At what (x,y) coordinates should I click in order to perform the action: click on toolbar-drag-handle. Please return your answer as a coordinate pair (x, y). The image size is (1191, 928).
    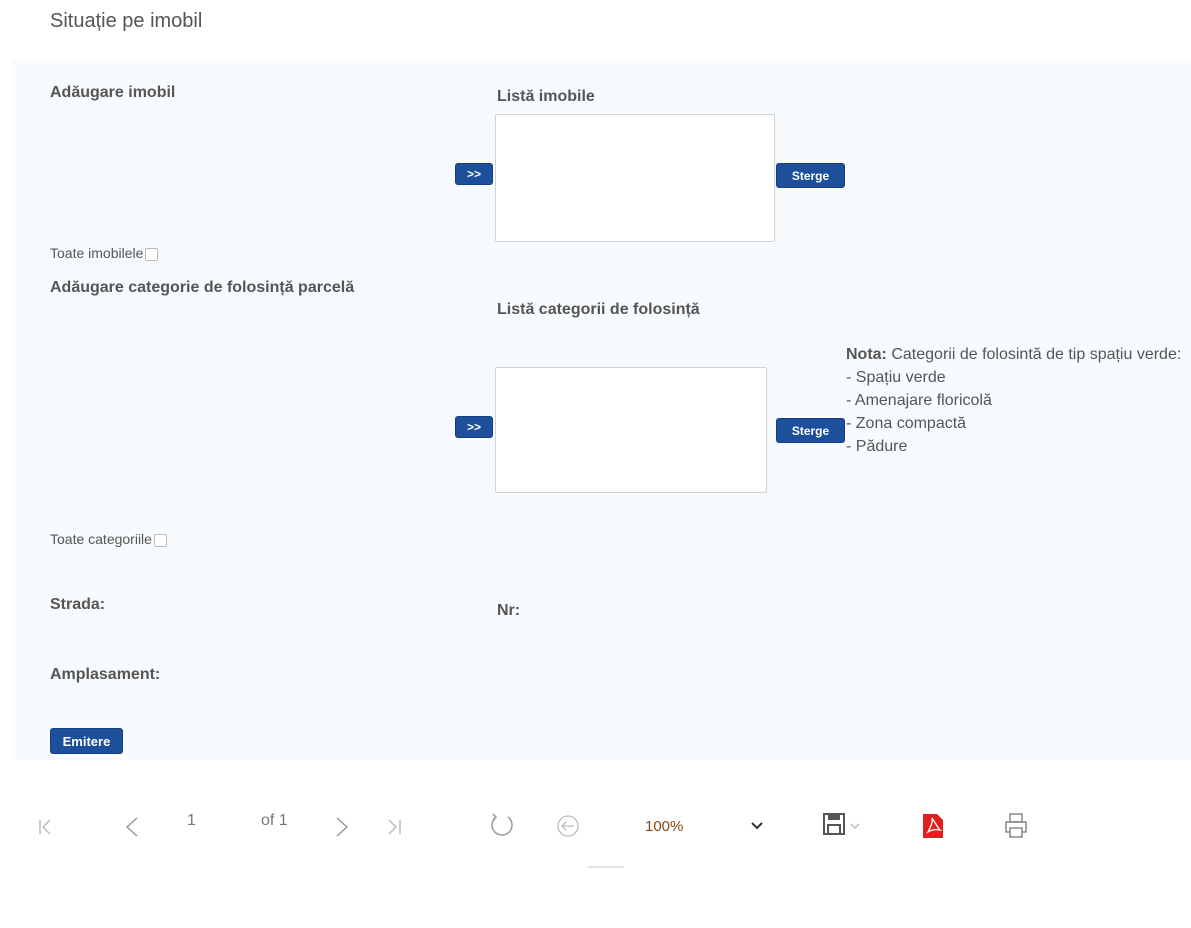
    Looking at the image, I should click on (606, 867).